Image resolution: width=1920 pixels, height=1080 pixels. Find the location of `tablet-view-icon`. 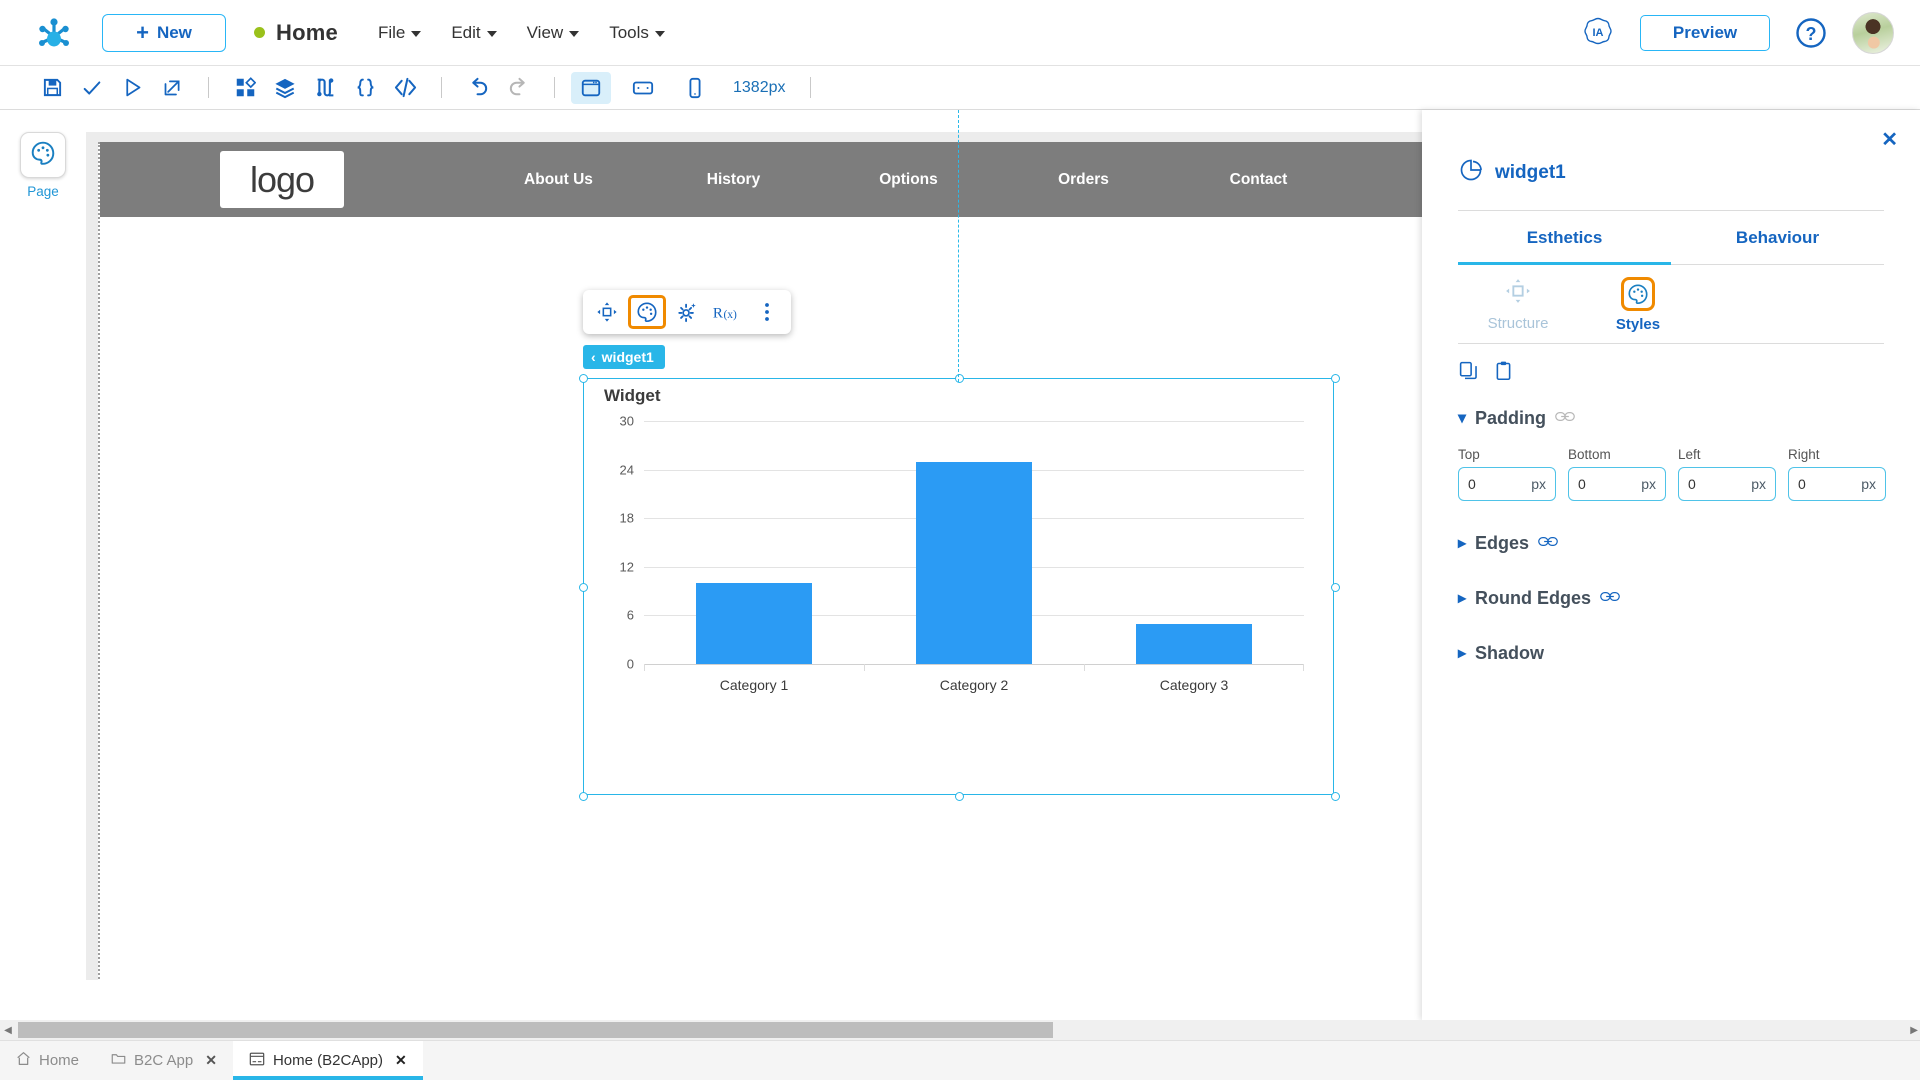

tablet-view-icon is located at coordinates (643, 88).